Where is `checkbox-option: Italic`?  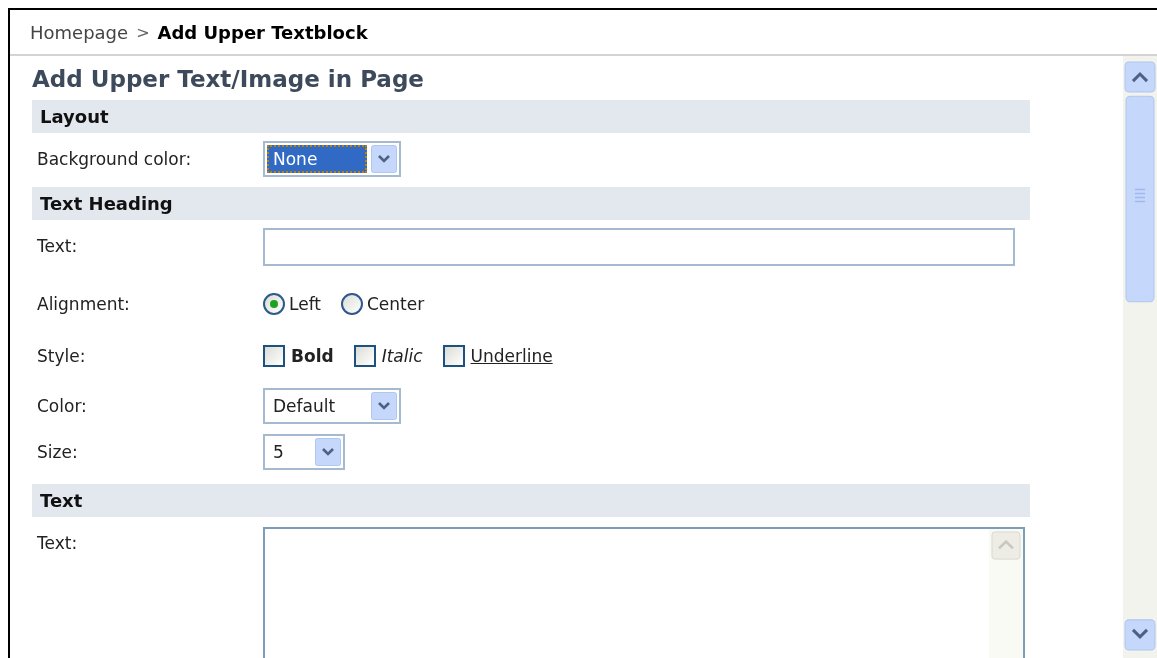
checkbox-option: Italic is located at coordinates (388, 356).